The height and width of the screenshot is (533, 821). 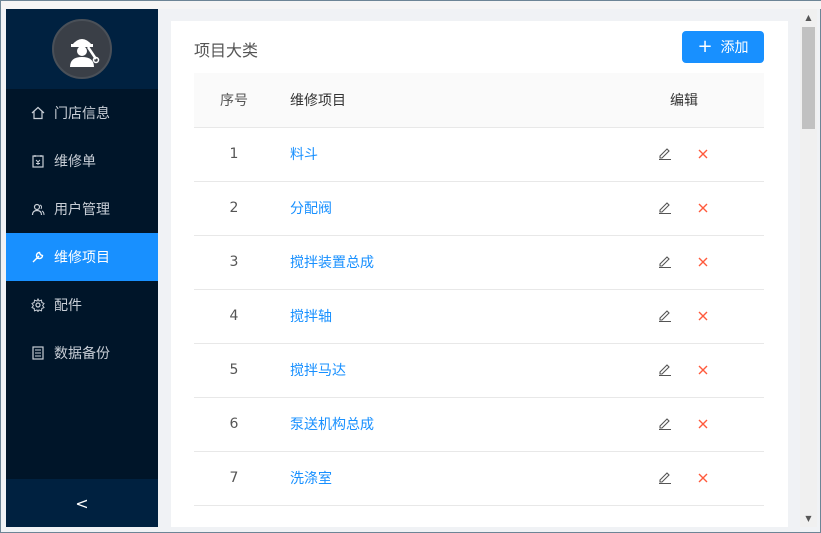 I want to click on logo-area, so click(x=82, y=49).